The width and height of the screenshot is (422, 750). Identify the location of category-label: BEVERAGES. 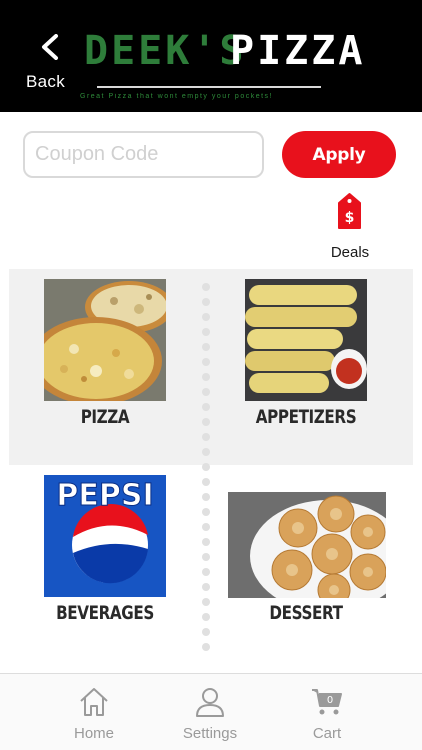
(105, 613).